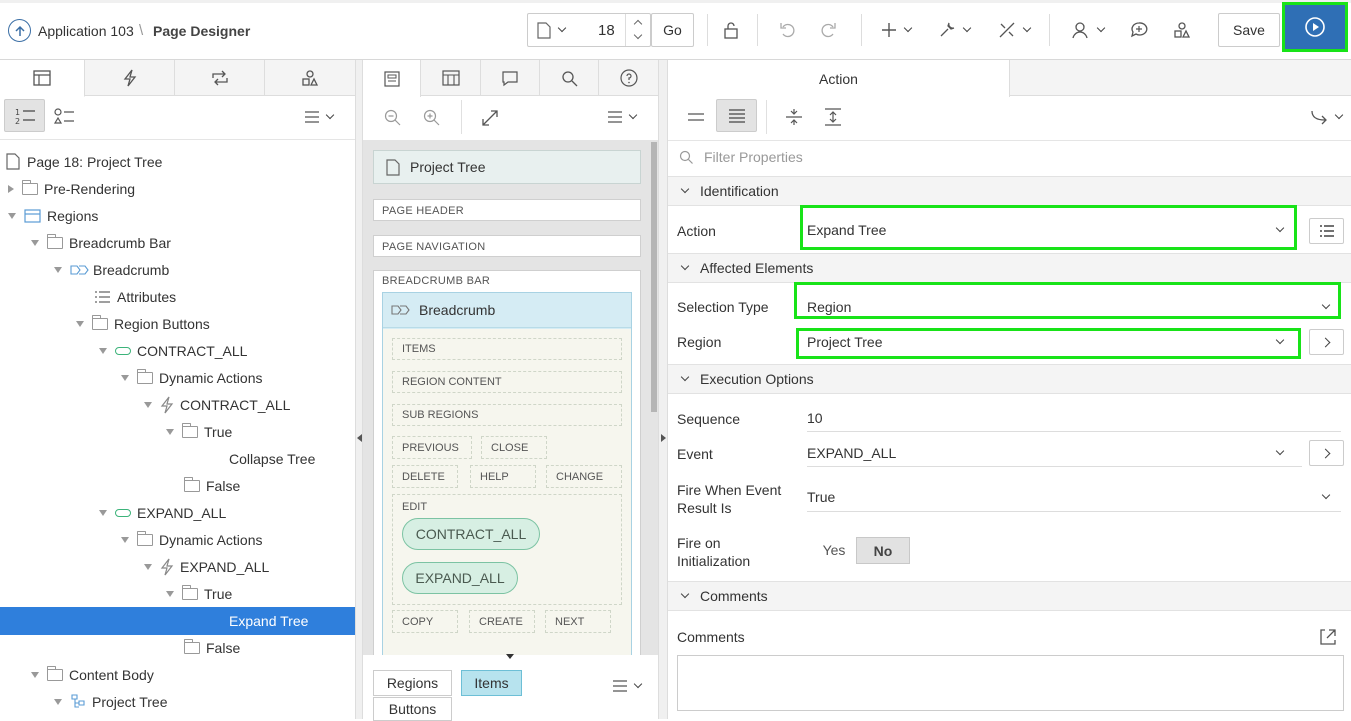 This screenshot has height=721, width=1351. Describe the element at coordinates (217, 404) in the screenshot. I see `tree-node-da-contract-all: CONTRACT_ALL` at that location.